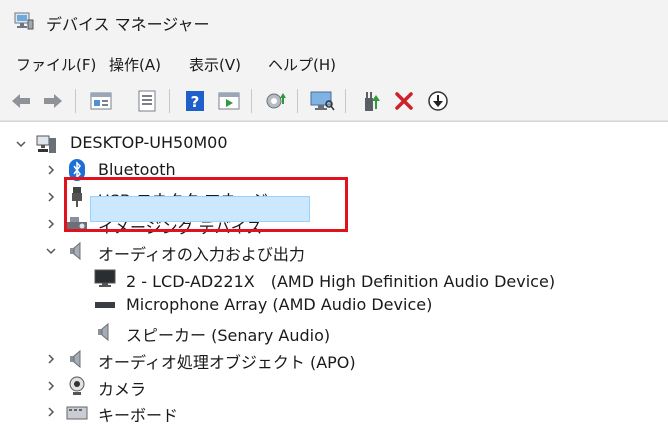 Image resolution: width=668 pixels, height=426 pixels. Describe the element at coordinates (105, 305) in the screenshot. I see `microphone-icon` at that location.